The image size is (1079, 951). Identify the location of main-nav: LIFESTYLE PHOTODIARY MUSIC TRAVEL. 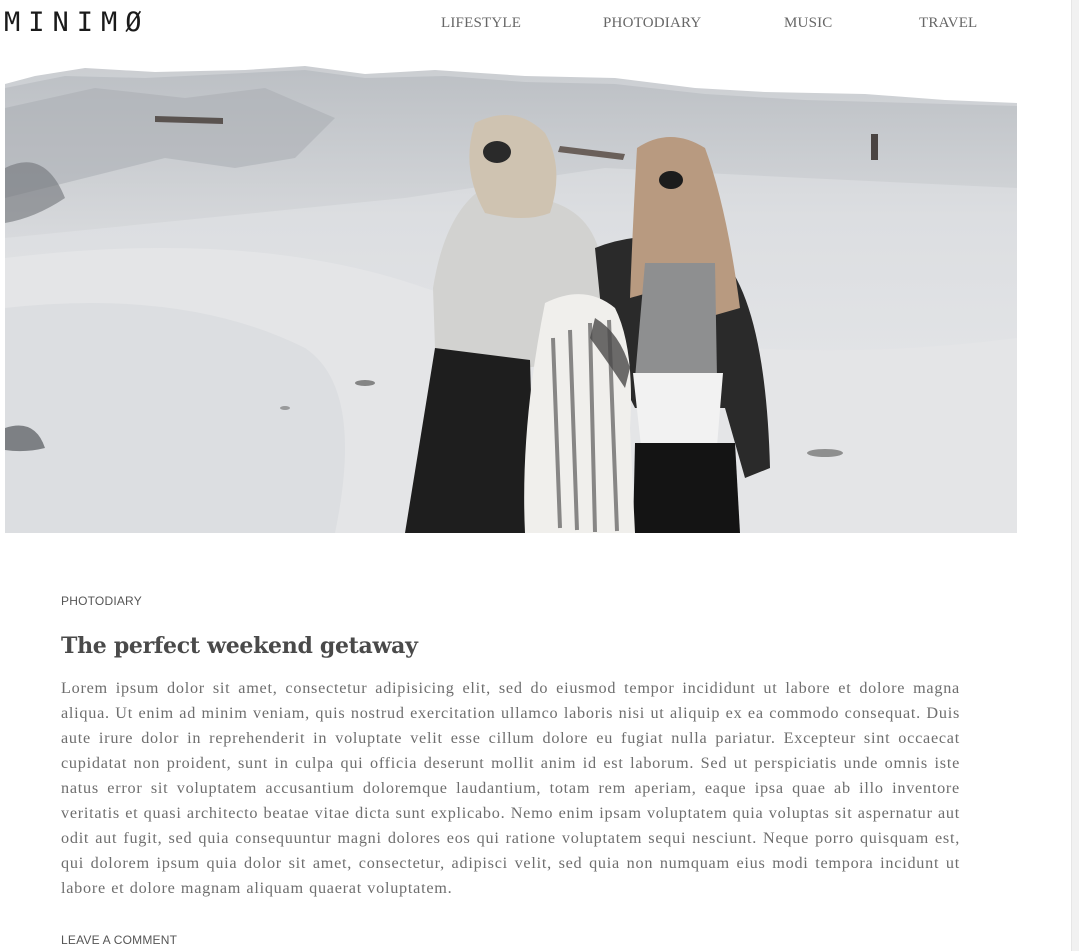
(536, 25).